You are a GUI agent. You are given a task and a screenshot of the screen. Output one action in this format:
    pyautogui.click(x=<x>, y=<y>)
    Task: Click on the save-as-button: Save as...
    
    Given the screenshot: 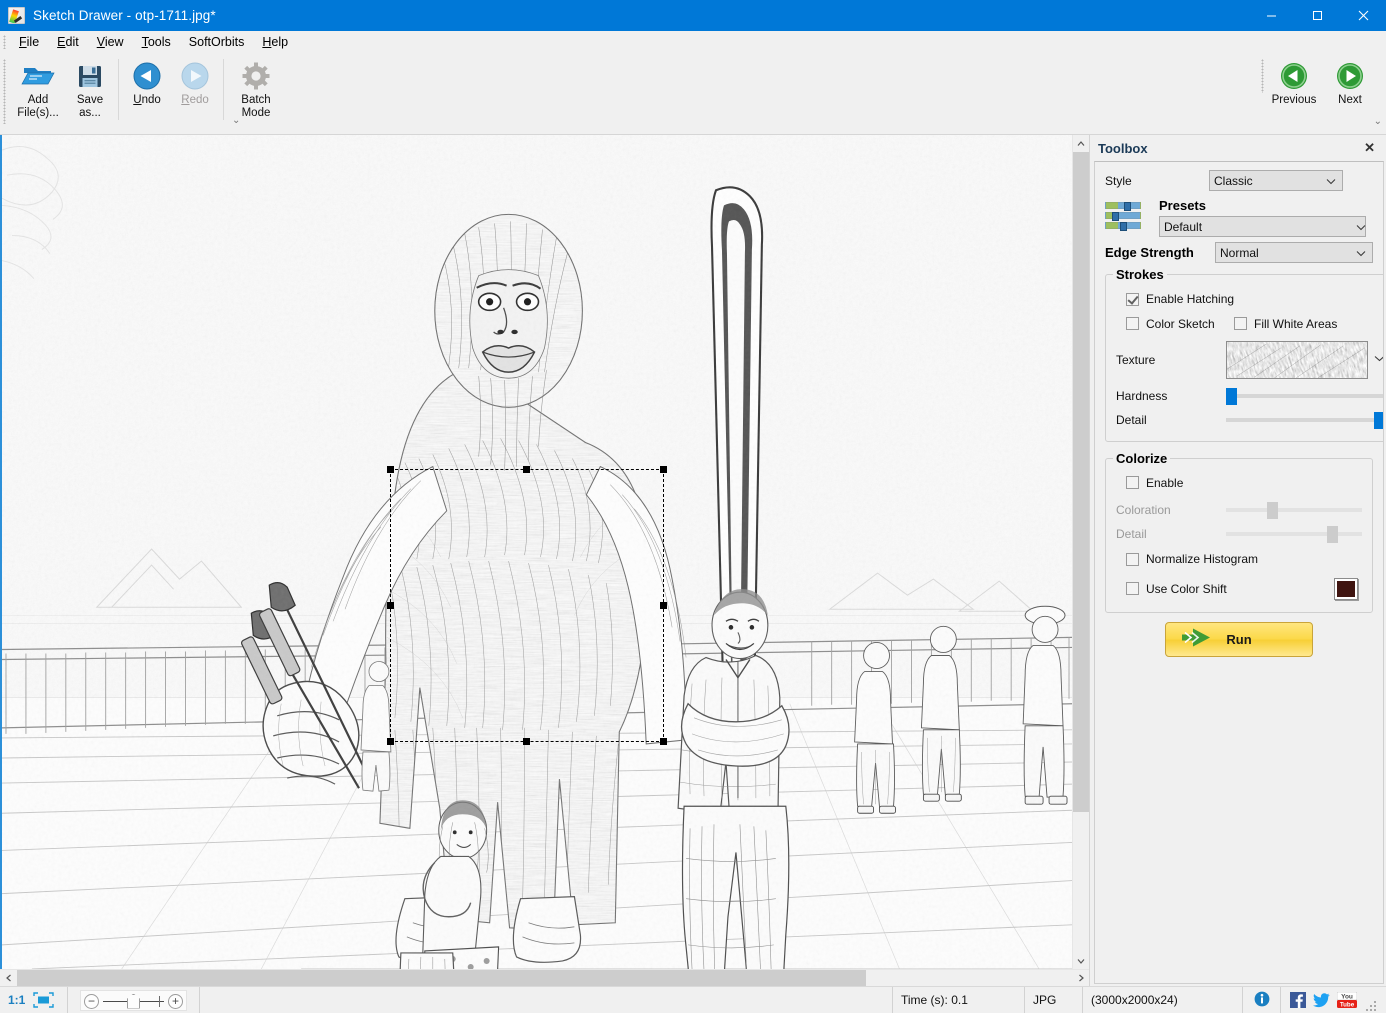 What is the action you would take?
    pyautogui.click(x=90, y=86)
    